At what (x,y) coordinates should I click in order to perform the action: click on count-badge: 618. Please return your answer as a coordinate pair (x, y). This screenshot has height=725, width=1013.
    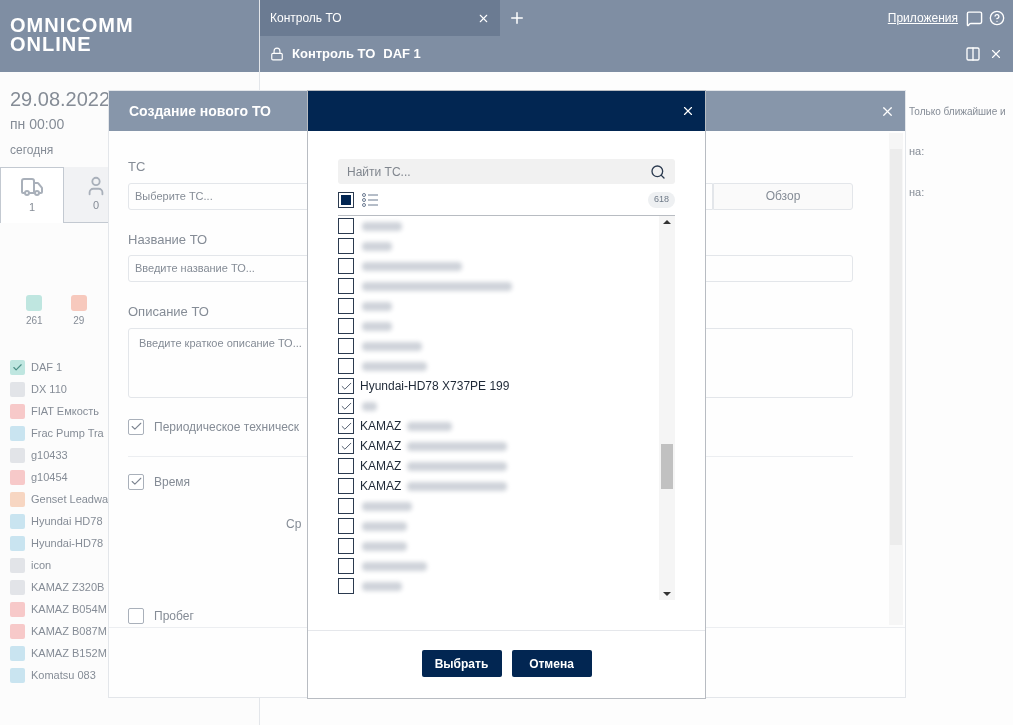
    Looking at the image, I should click on (661, 200).